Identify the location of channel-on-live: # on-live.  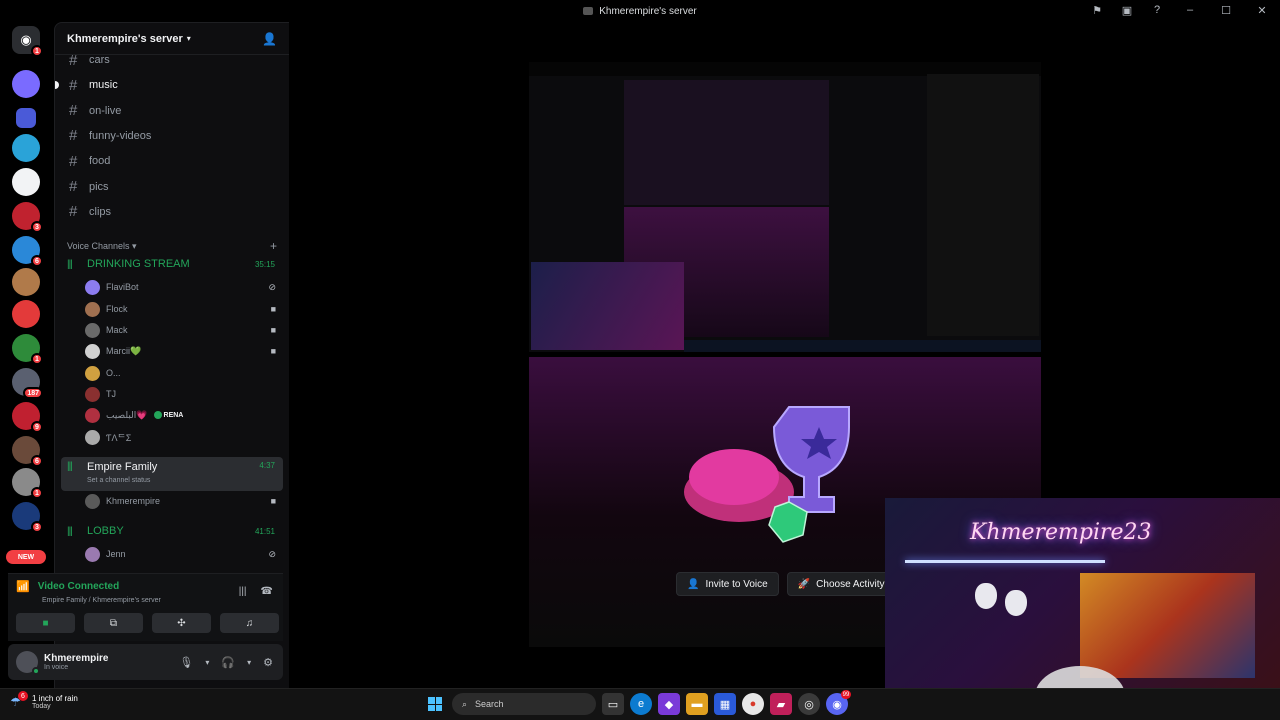
(172, 111).